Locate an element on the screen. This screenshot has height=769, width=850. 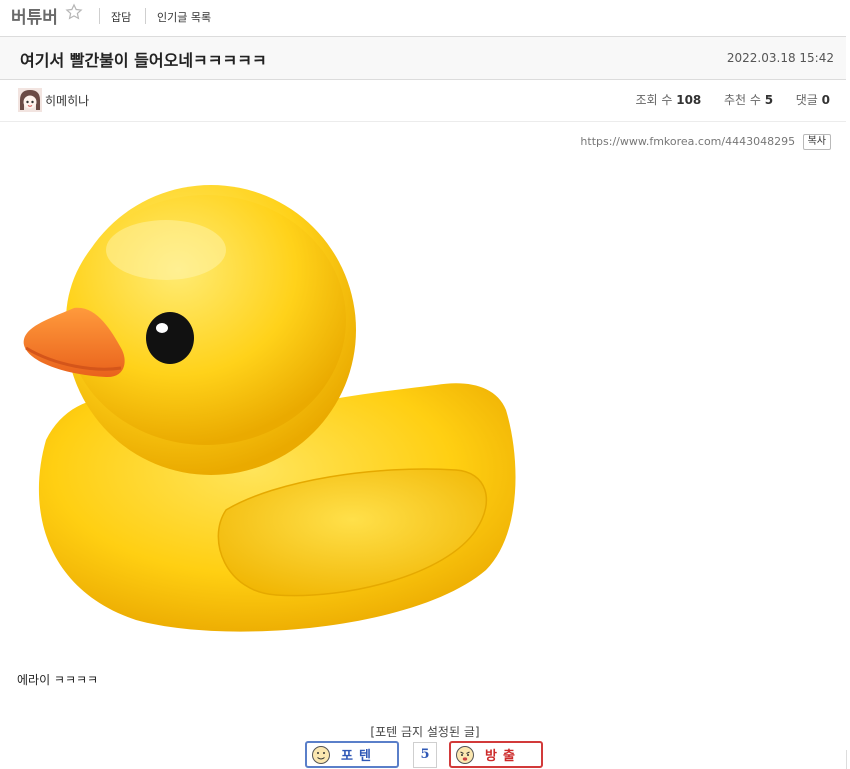
downvote-button: 방출 is located at coordinates (496, 754).